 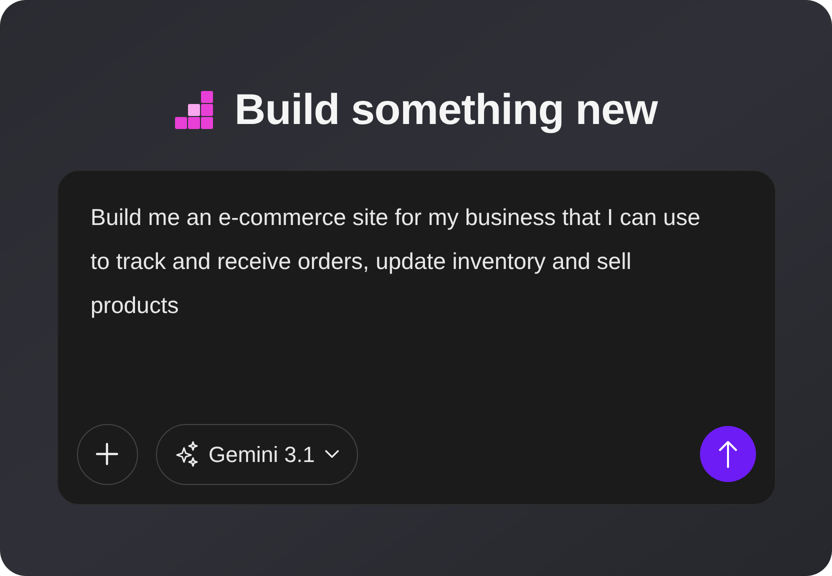 I want to click on chevron-down-icon, so click(x=331, y=454).